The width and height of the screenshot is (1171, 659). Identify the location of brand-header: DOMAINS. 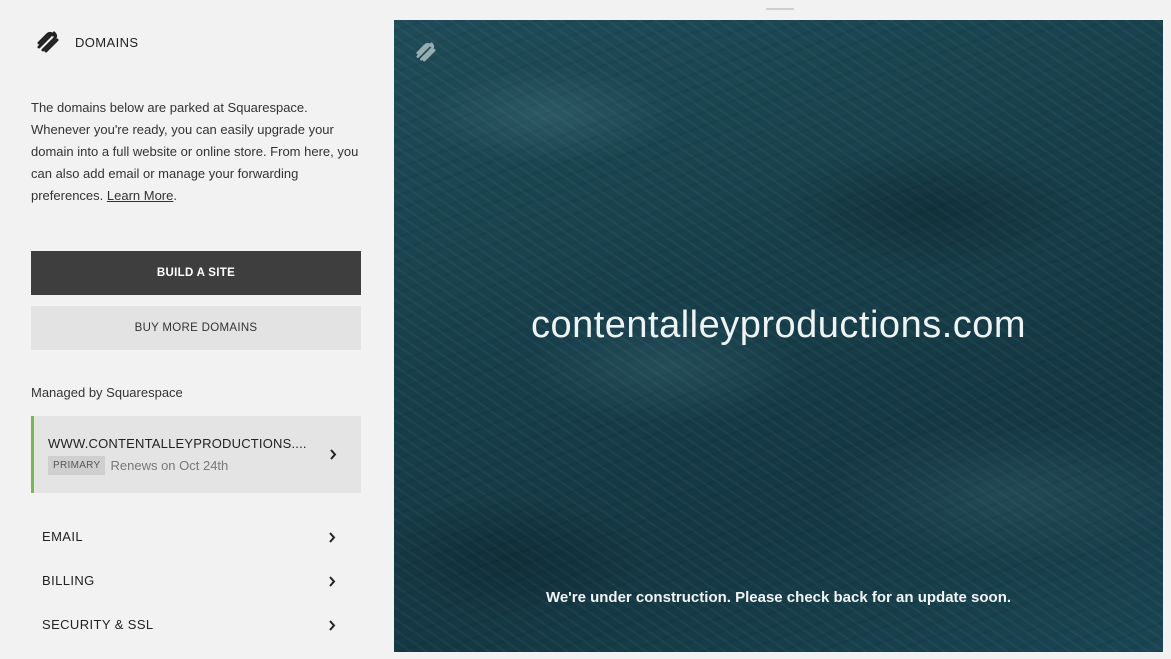
(86, 42).